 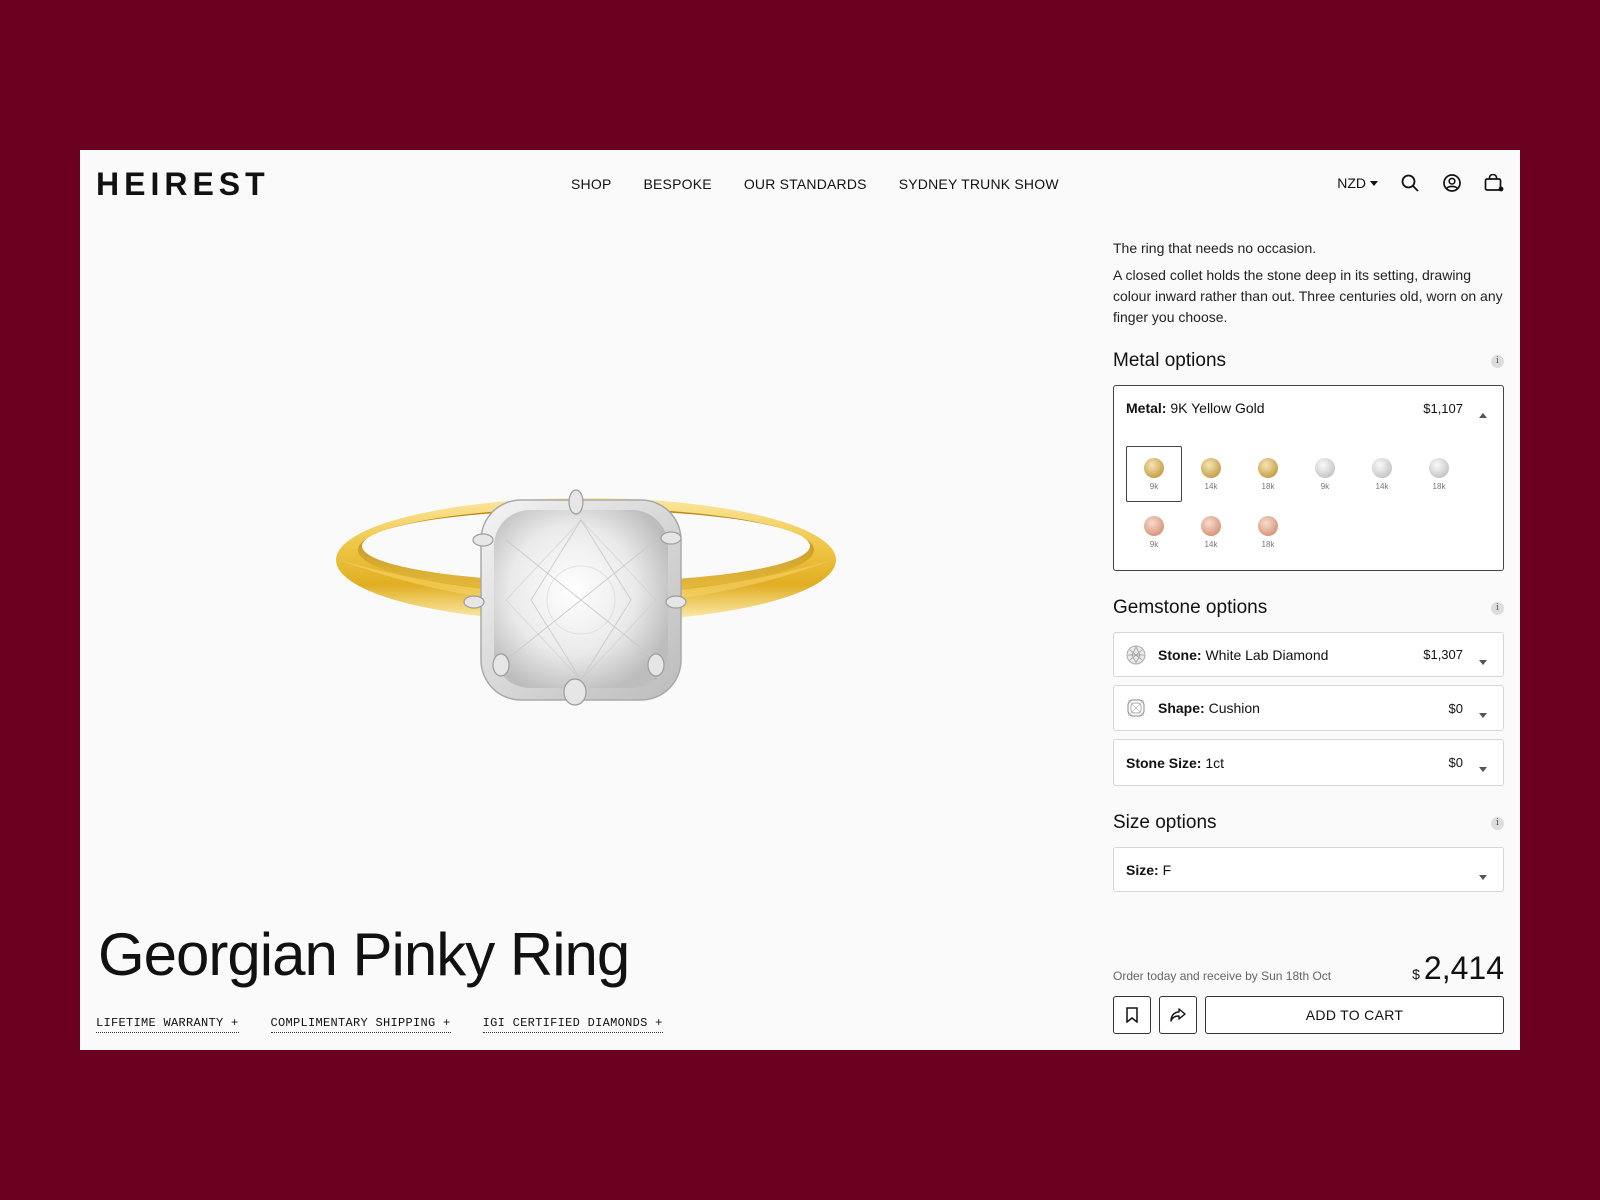 I want to click on gemstone-info-icon: i, so click(x=1497, y=608).